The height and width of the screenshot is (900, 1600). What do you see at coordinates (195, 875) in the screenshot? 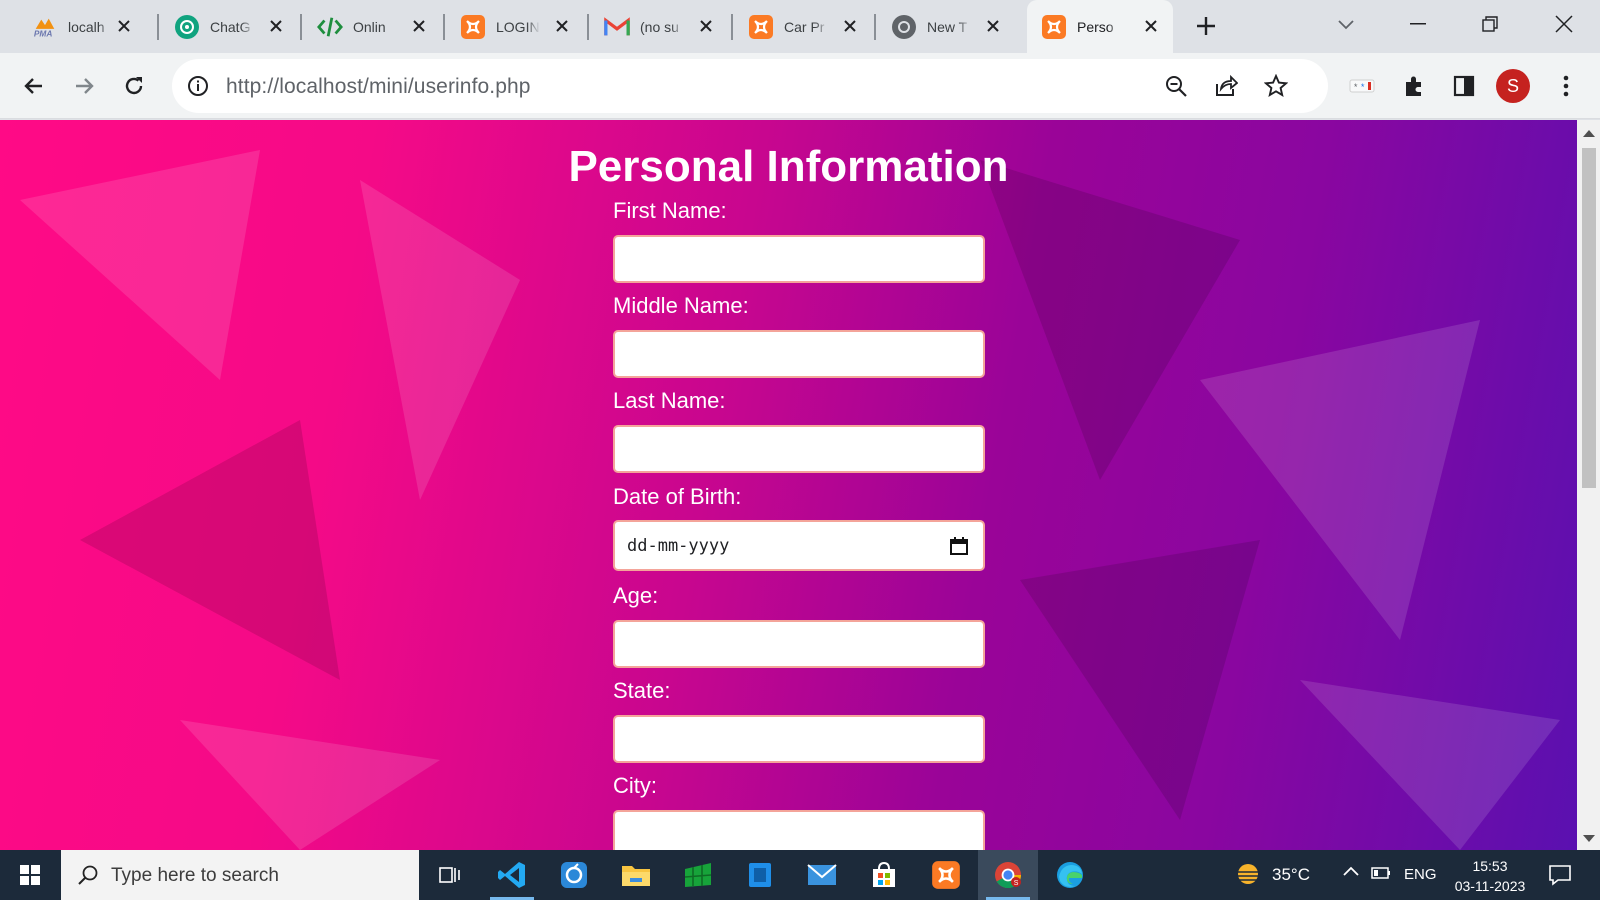
I see `search-placeholder: Type here to search` at bounding box center [195, 875].